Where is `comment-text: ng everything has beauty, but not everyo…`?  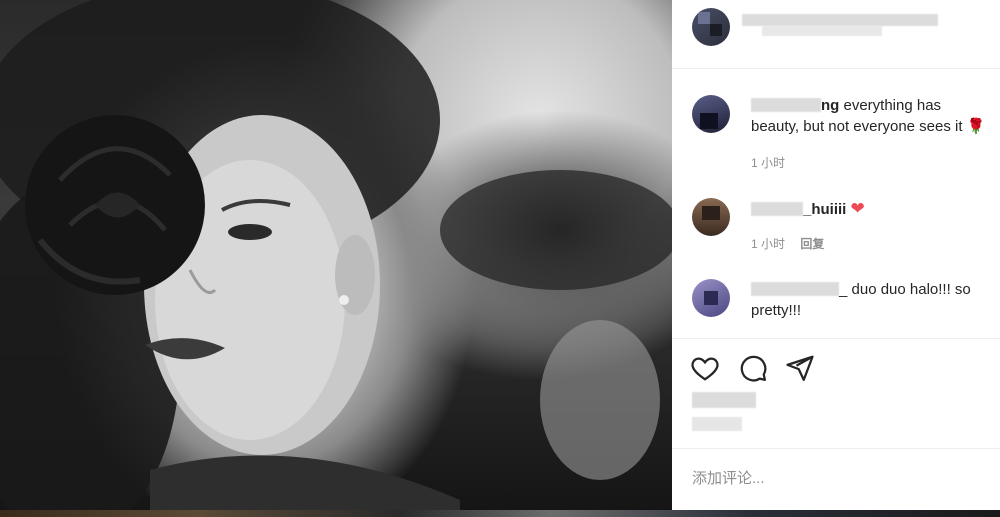
comment-text: ng everything has beauty, but not everyo… is located at coordinates (873, 116).